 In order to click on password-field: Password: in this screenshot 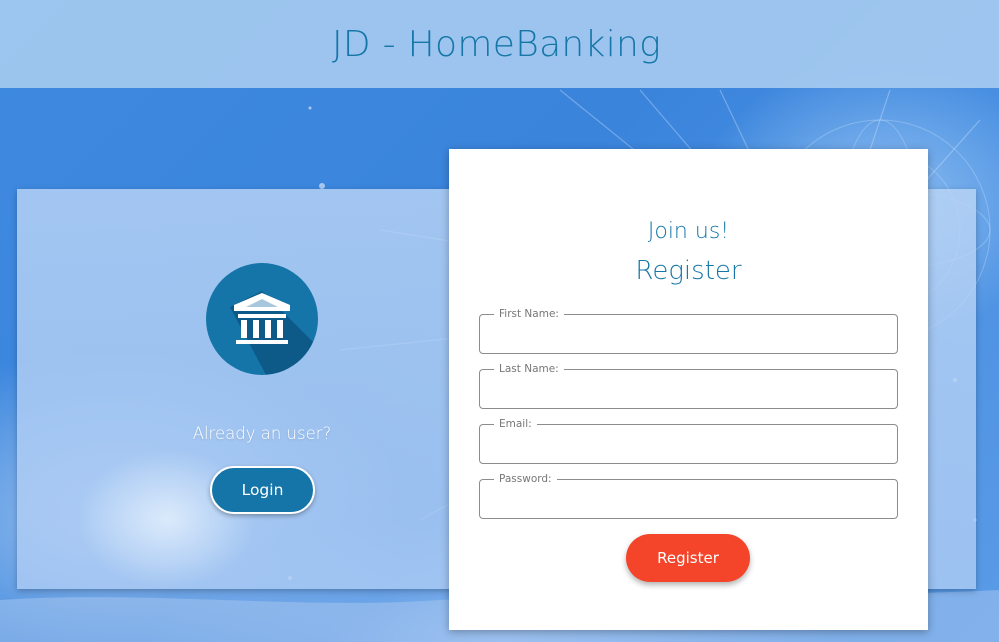, I will do `click(688, 495)`.